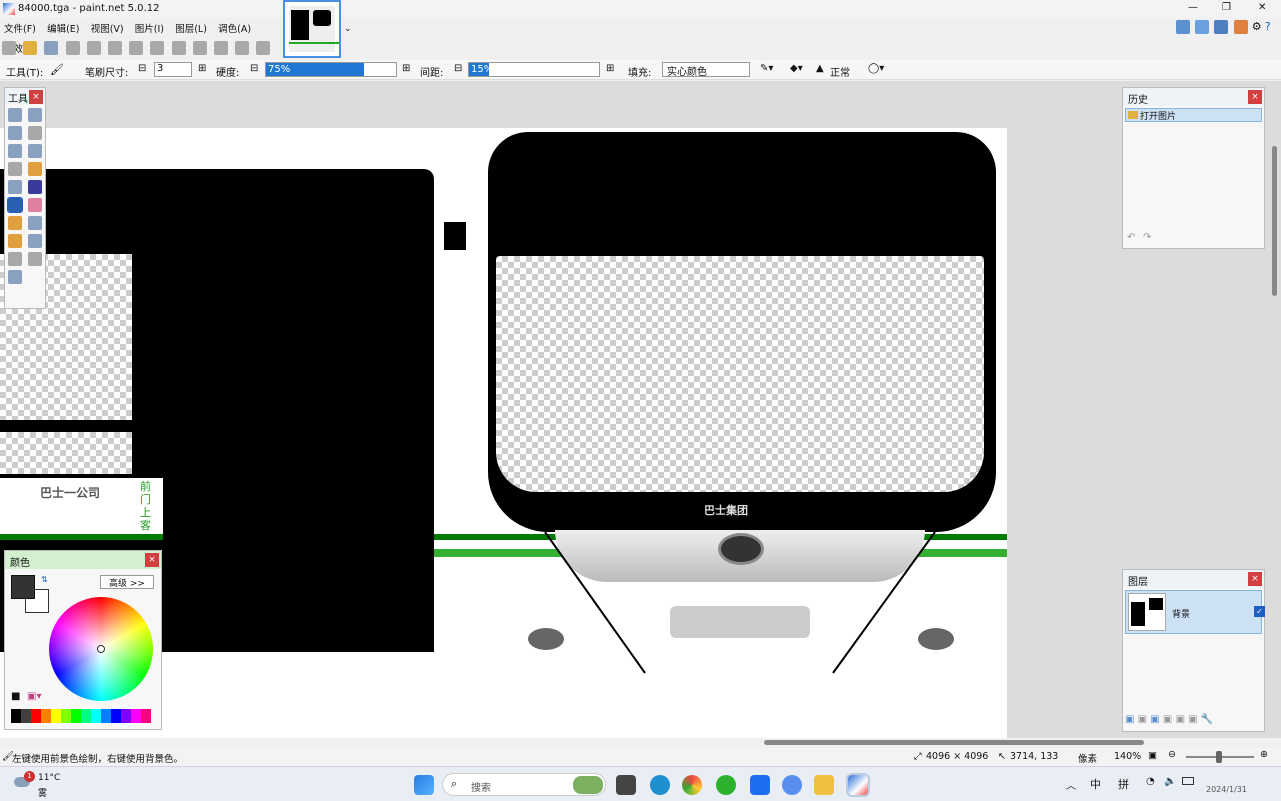  Describe the element at coordinates (760, 785) in the screenshot. I see `app-blue-icon` at that location.